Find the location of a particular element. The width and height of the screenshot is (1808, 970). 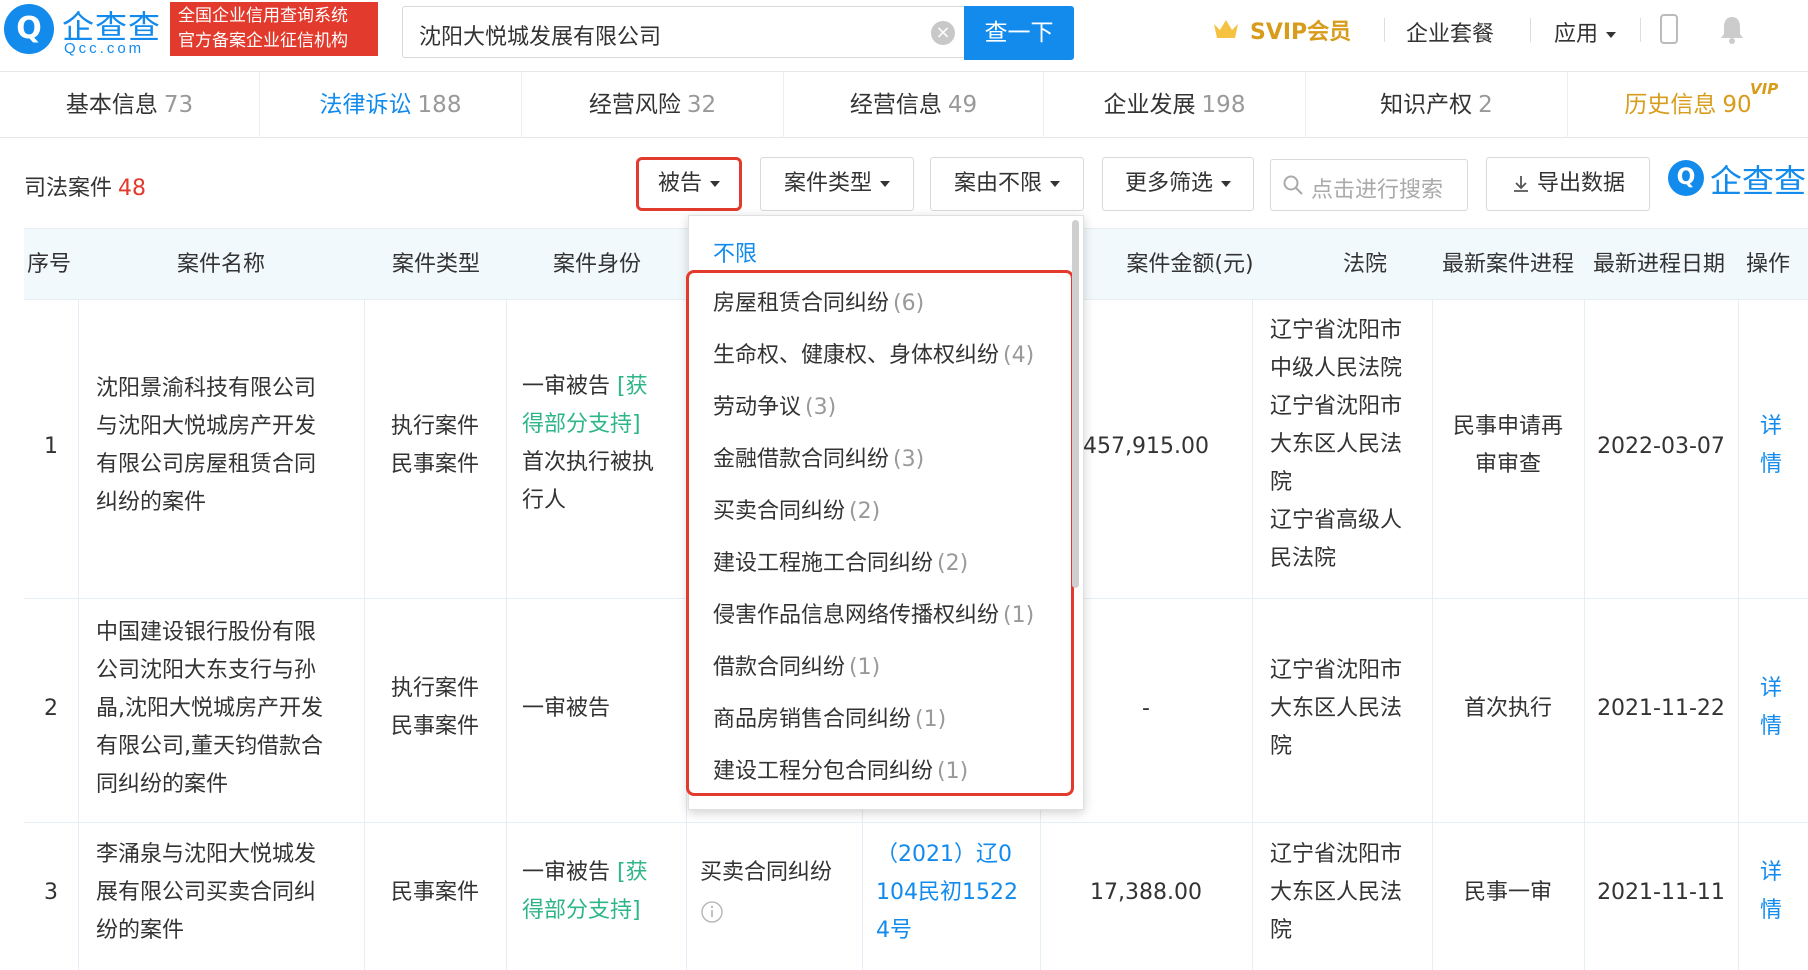

th-role: 案件身份 is located at coordinates (596, 264).